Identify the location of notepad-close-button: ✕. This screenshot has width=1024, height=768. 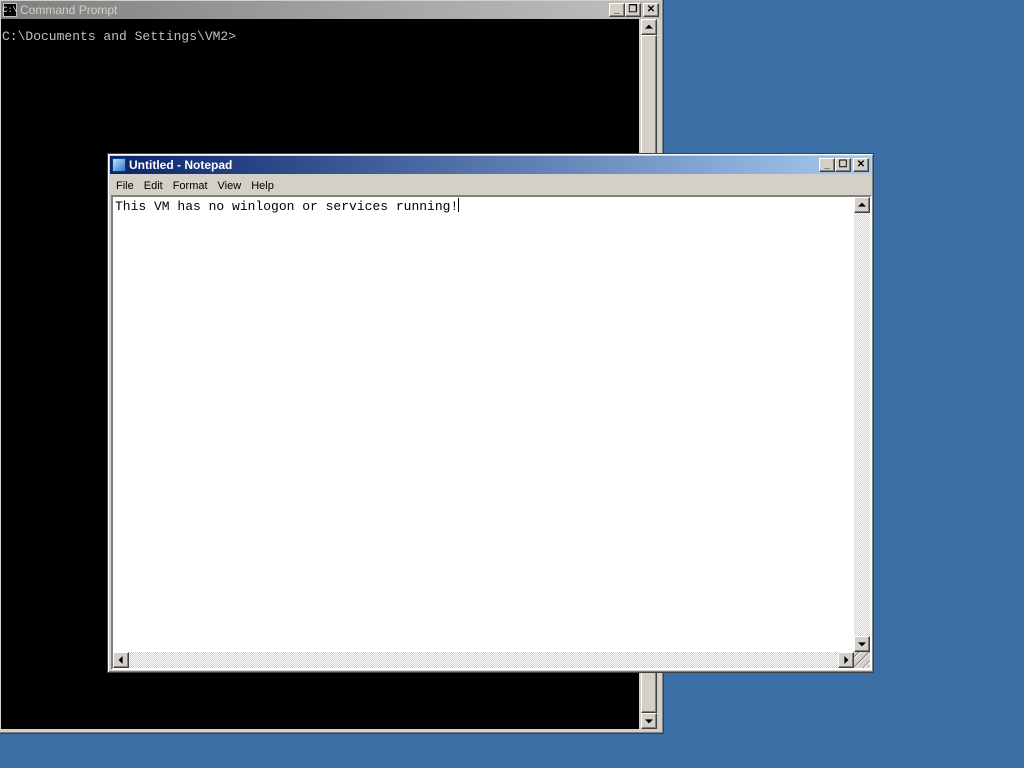
(861, 165).